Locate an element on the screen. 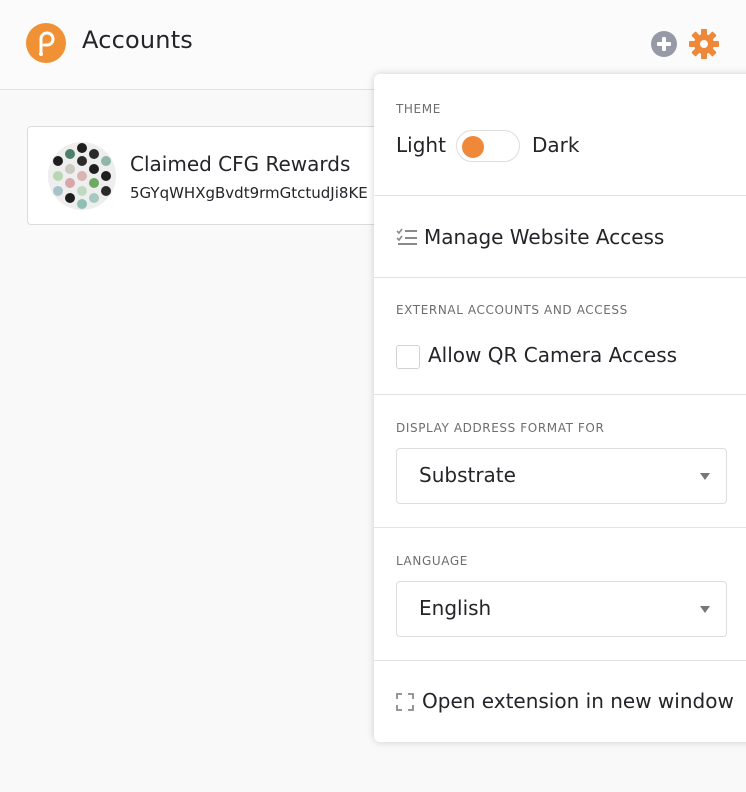 Image resolution: width=746 pixels, height=792 pixels. polkadot-logo-icon is located at coordinates (46, 43).